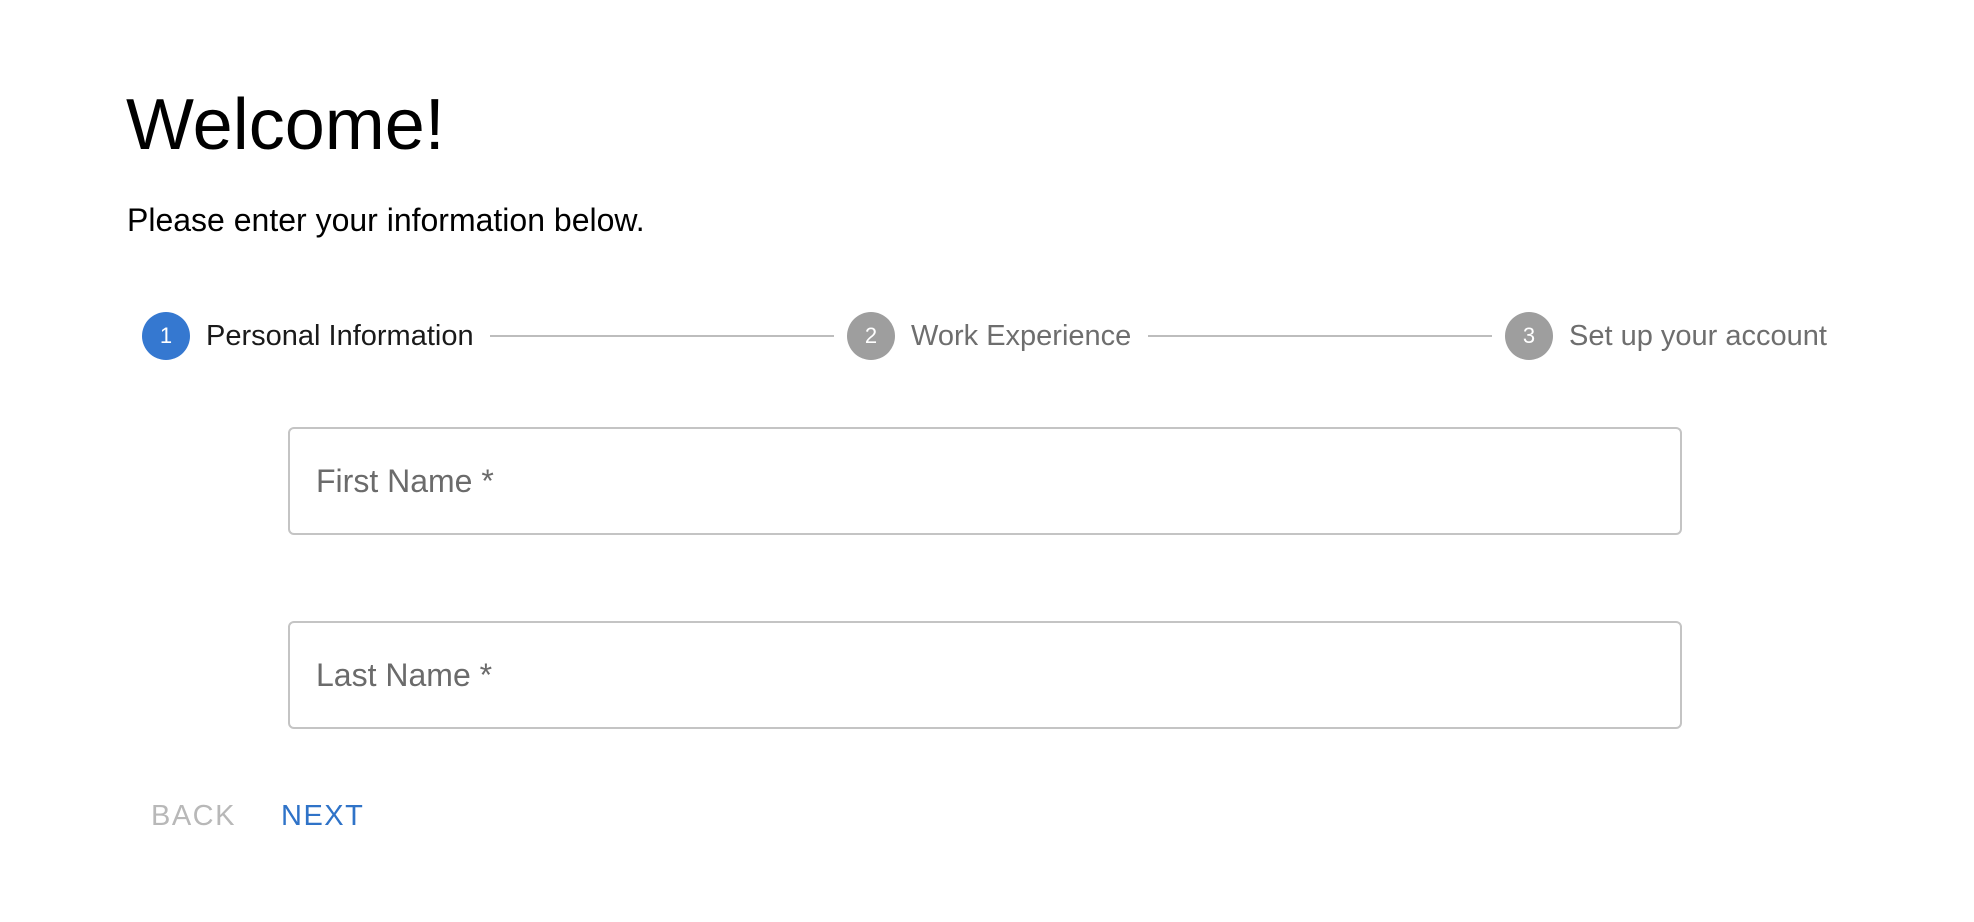 This screenshot has height=922, width=1974. I want to click on last-name-input, so click(985, 675).